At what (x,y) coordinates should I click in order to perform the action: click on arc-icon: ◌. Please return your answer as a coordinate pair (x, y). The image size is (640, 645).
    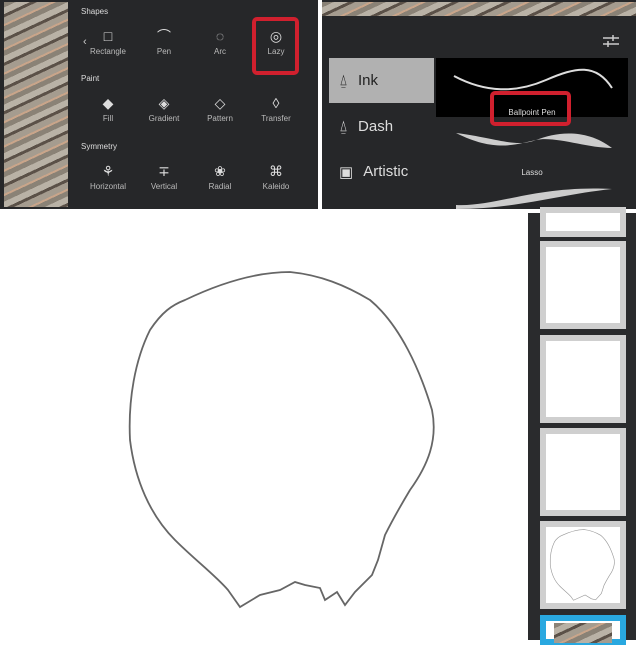
    Looking at the image, I should click on (220, 36).